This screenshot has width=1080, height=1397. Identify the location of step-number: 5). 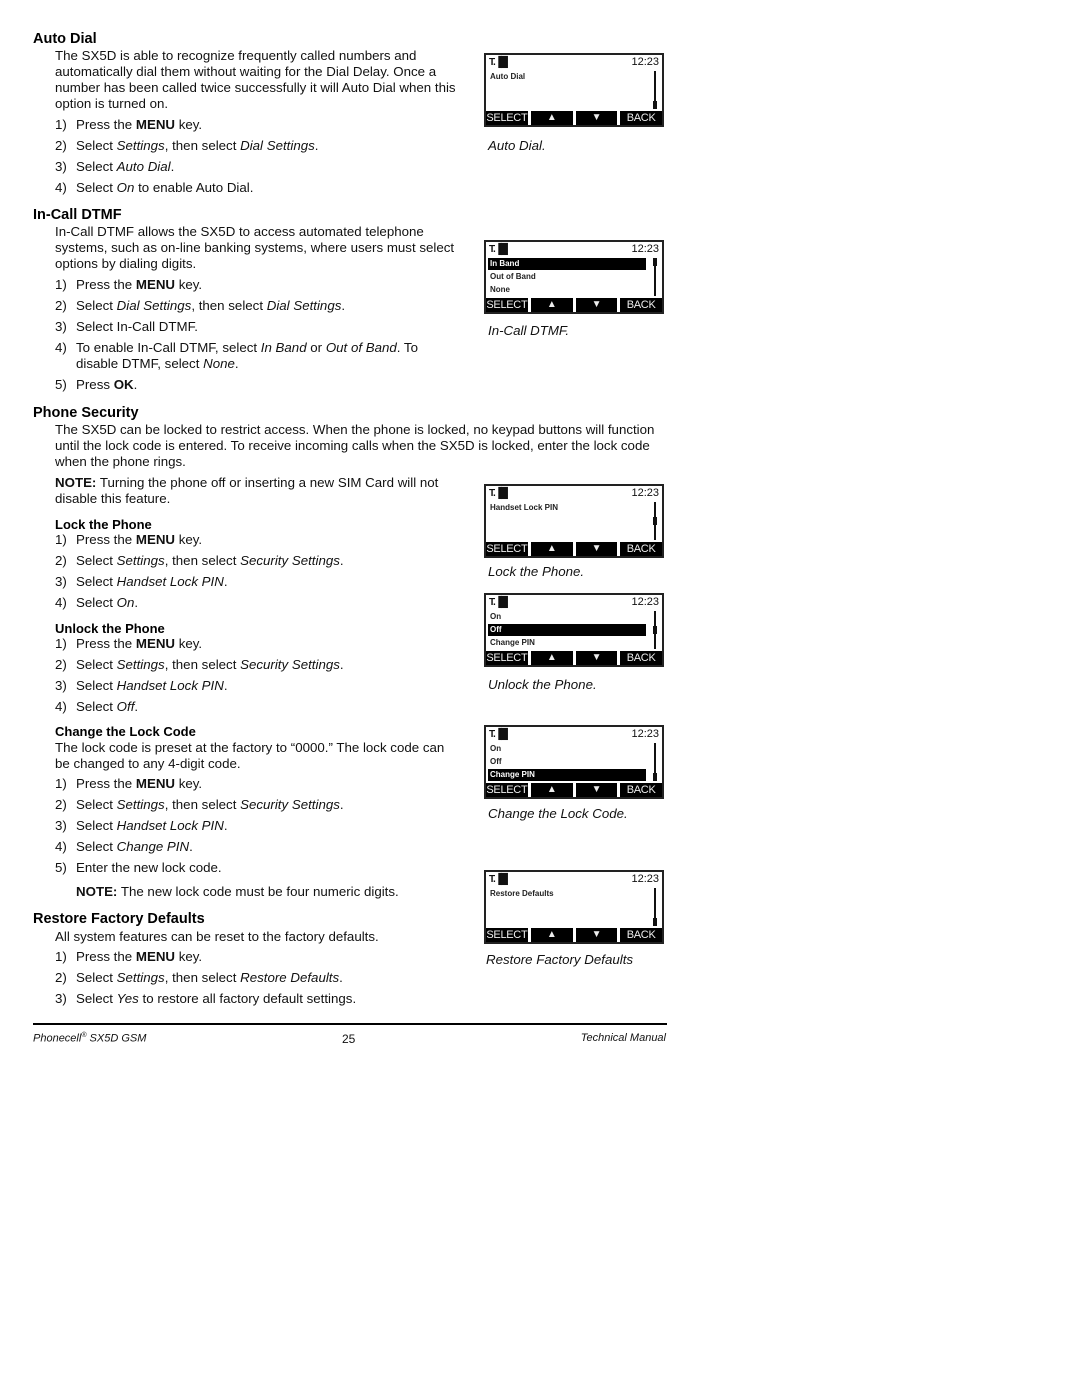
(61, 867).